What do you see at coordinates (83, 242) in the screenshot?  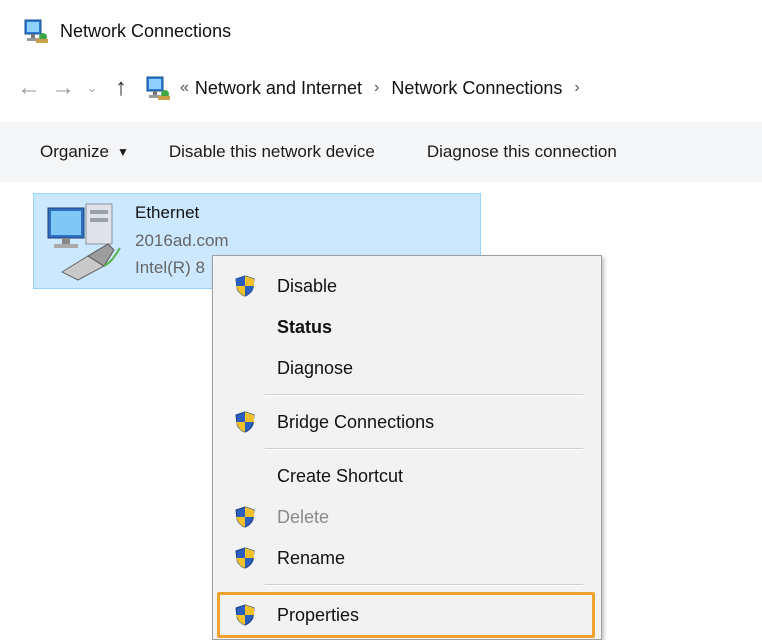 I see `ethernet-adapter-icon` at bounding box center [83, 242].